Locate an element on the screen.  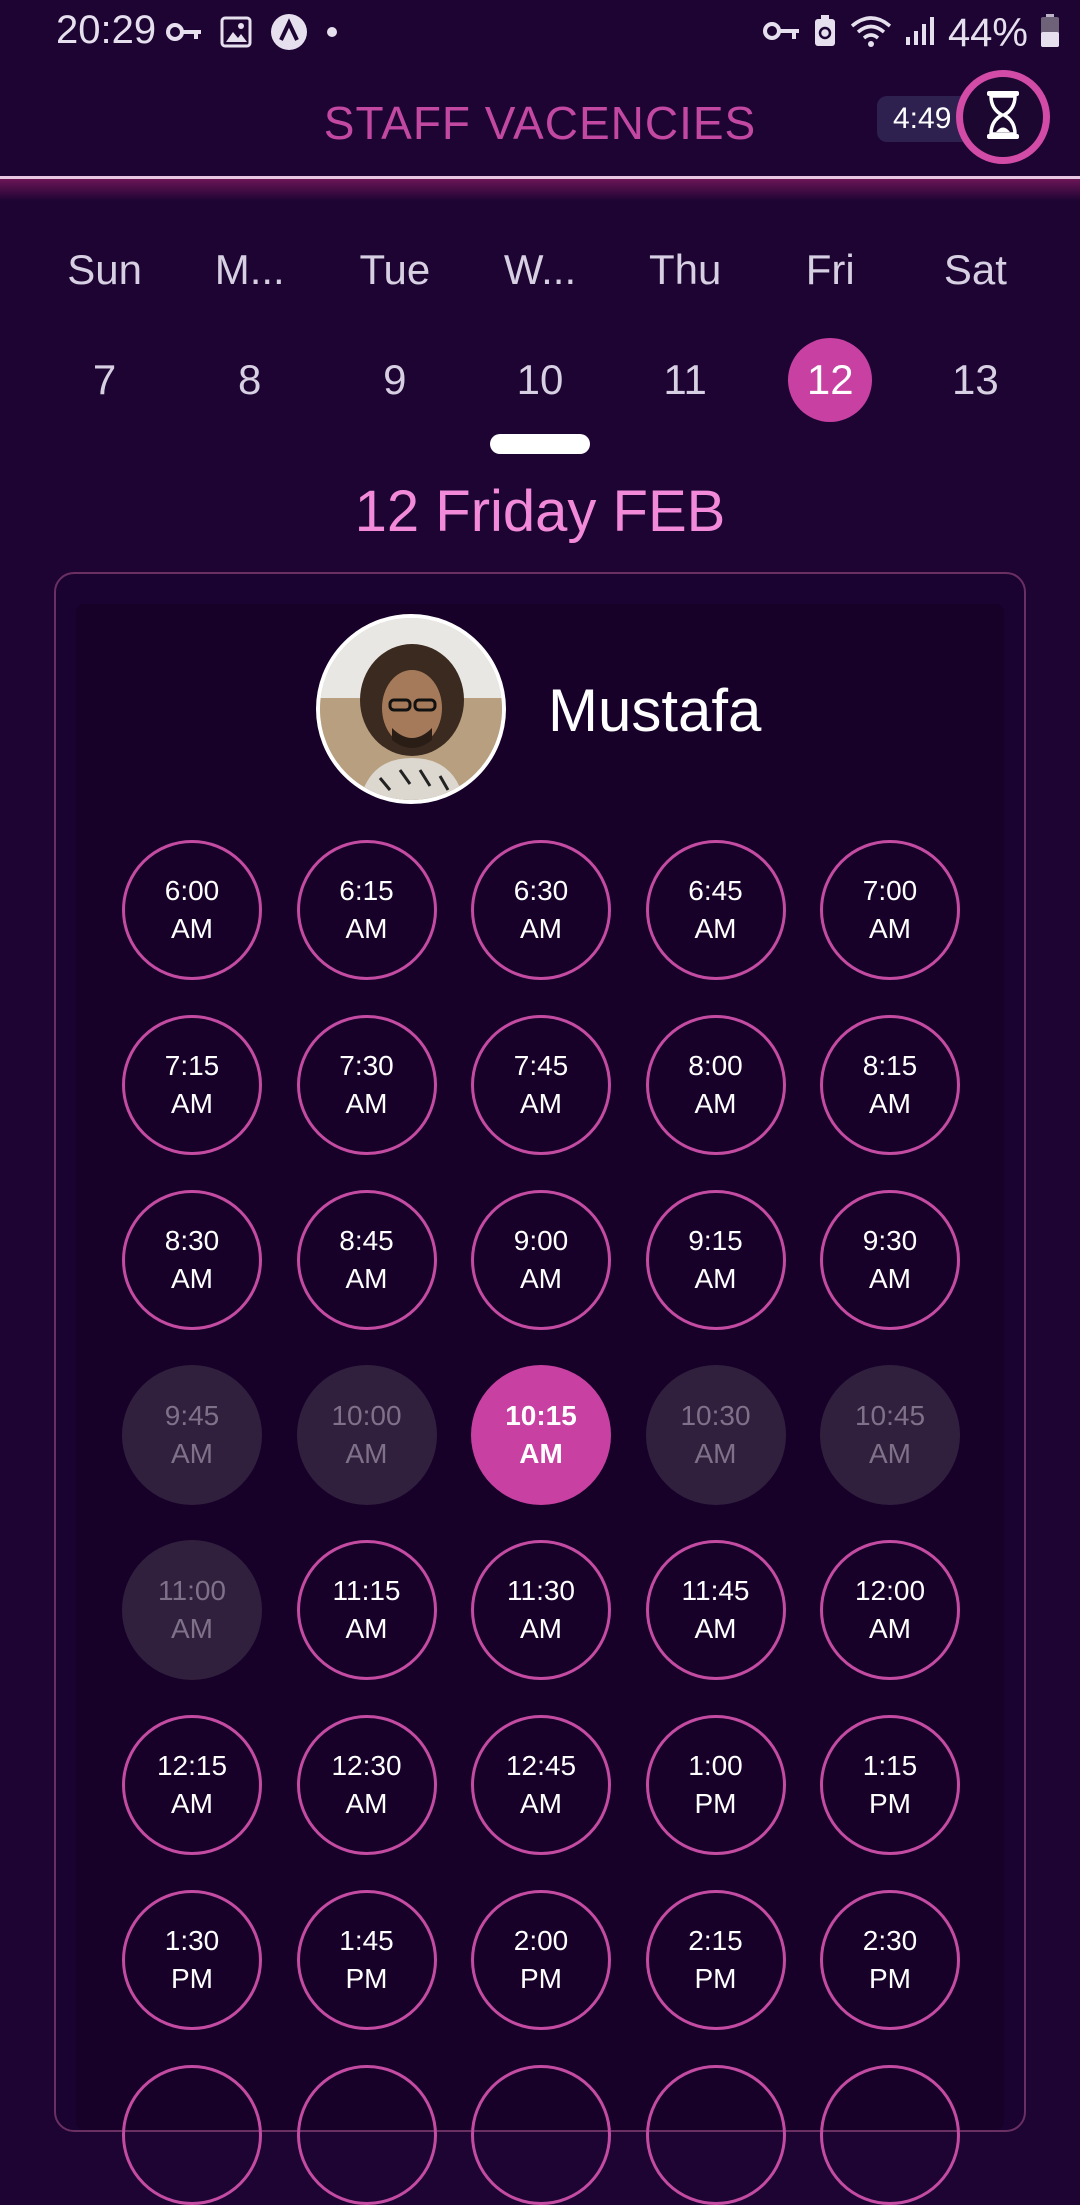
week-day: Tue 9 is located at coordinates (394, 331).